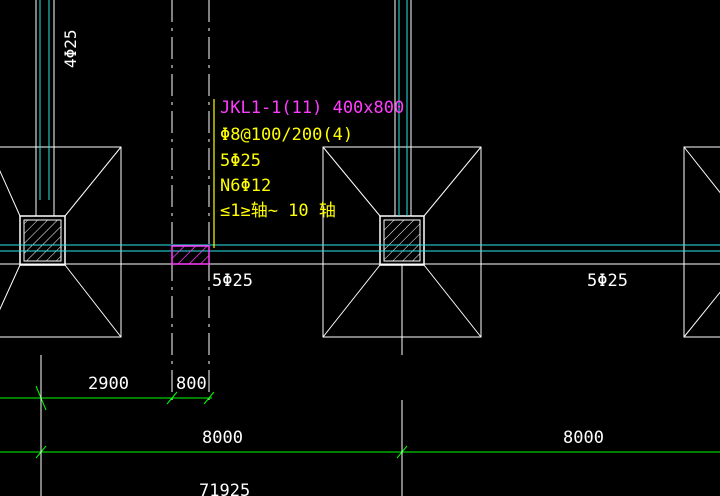  Describe the element at coordinates (42, 240) in the screenshot. I see `column-left` at that location.